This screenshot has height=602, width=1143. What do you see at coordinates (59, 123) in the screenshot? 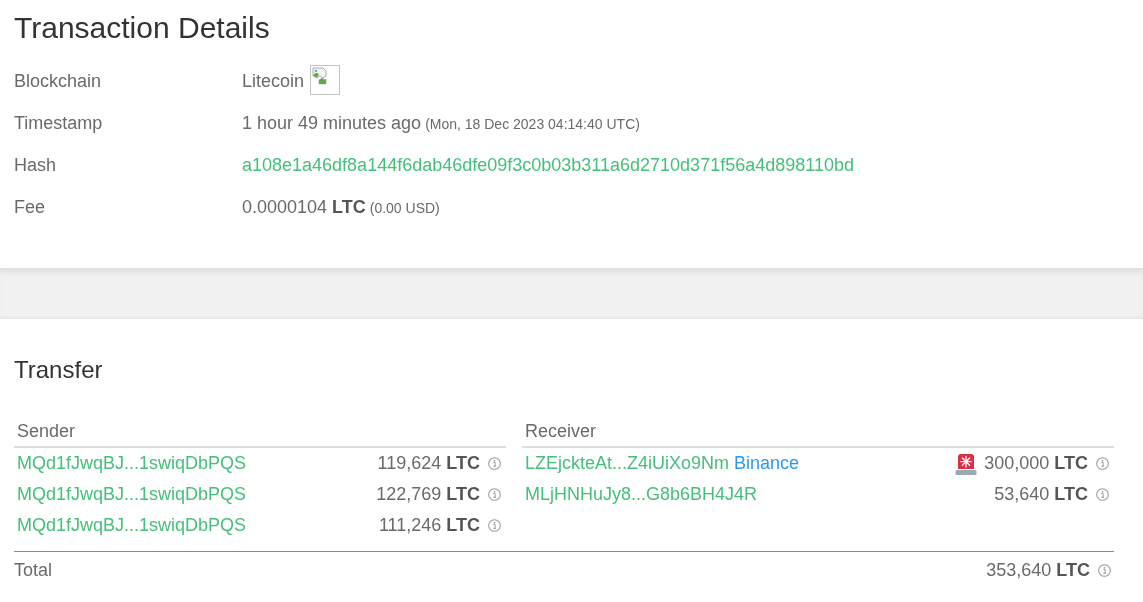
I see `detail-label: Timestamp` at bounding box center [59, 123].